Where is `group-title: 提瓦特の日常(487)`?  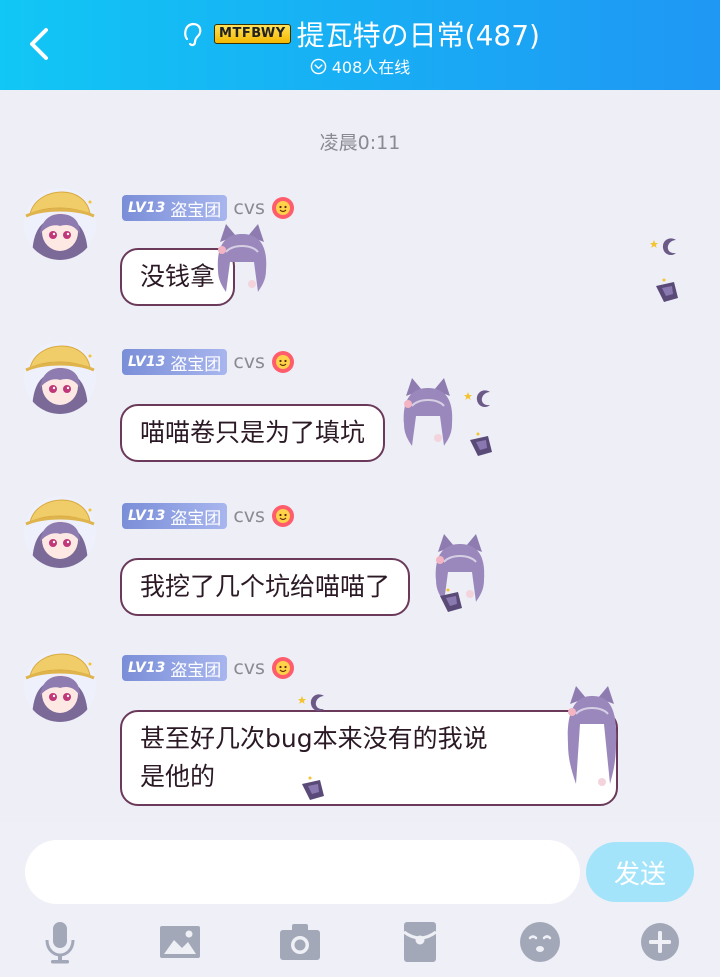 group-title: 提瓦特の日常(487) is located at coordinates (418, 35).